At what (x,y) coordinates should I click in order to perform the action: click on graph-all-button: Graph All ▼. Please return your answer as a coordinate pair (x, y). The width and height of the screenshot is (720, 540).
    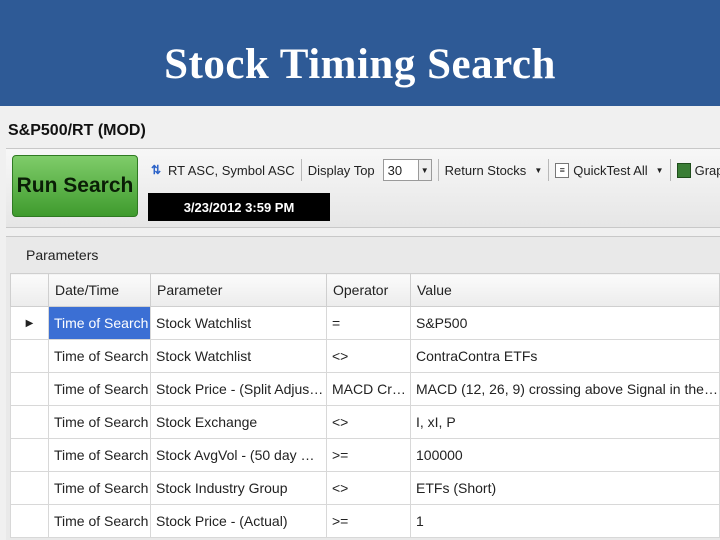
    Looking at the image, I should click on (698, 170).